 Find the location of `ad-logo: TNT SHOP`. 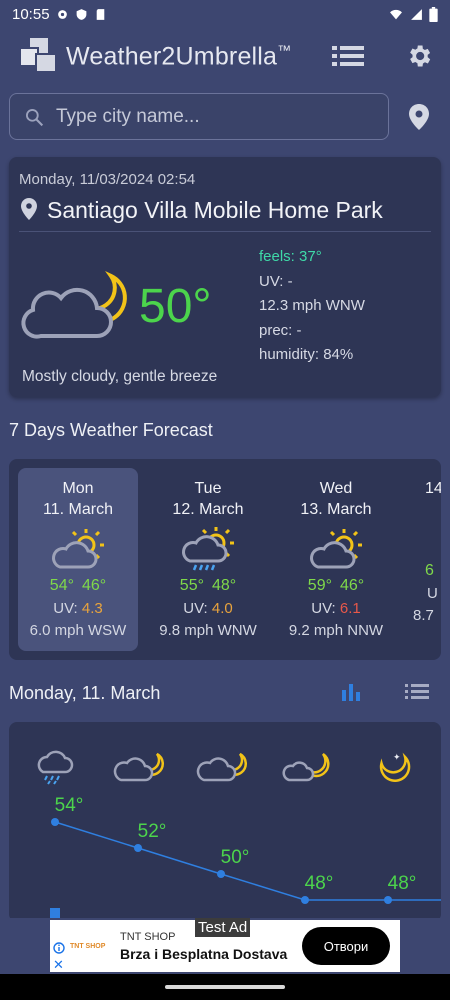

ad-logo: TNT SHOP is located at coordinates (88, 946).